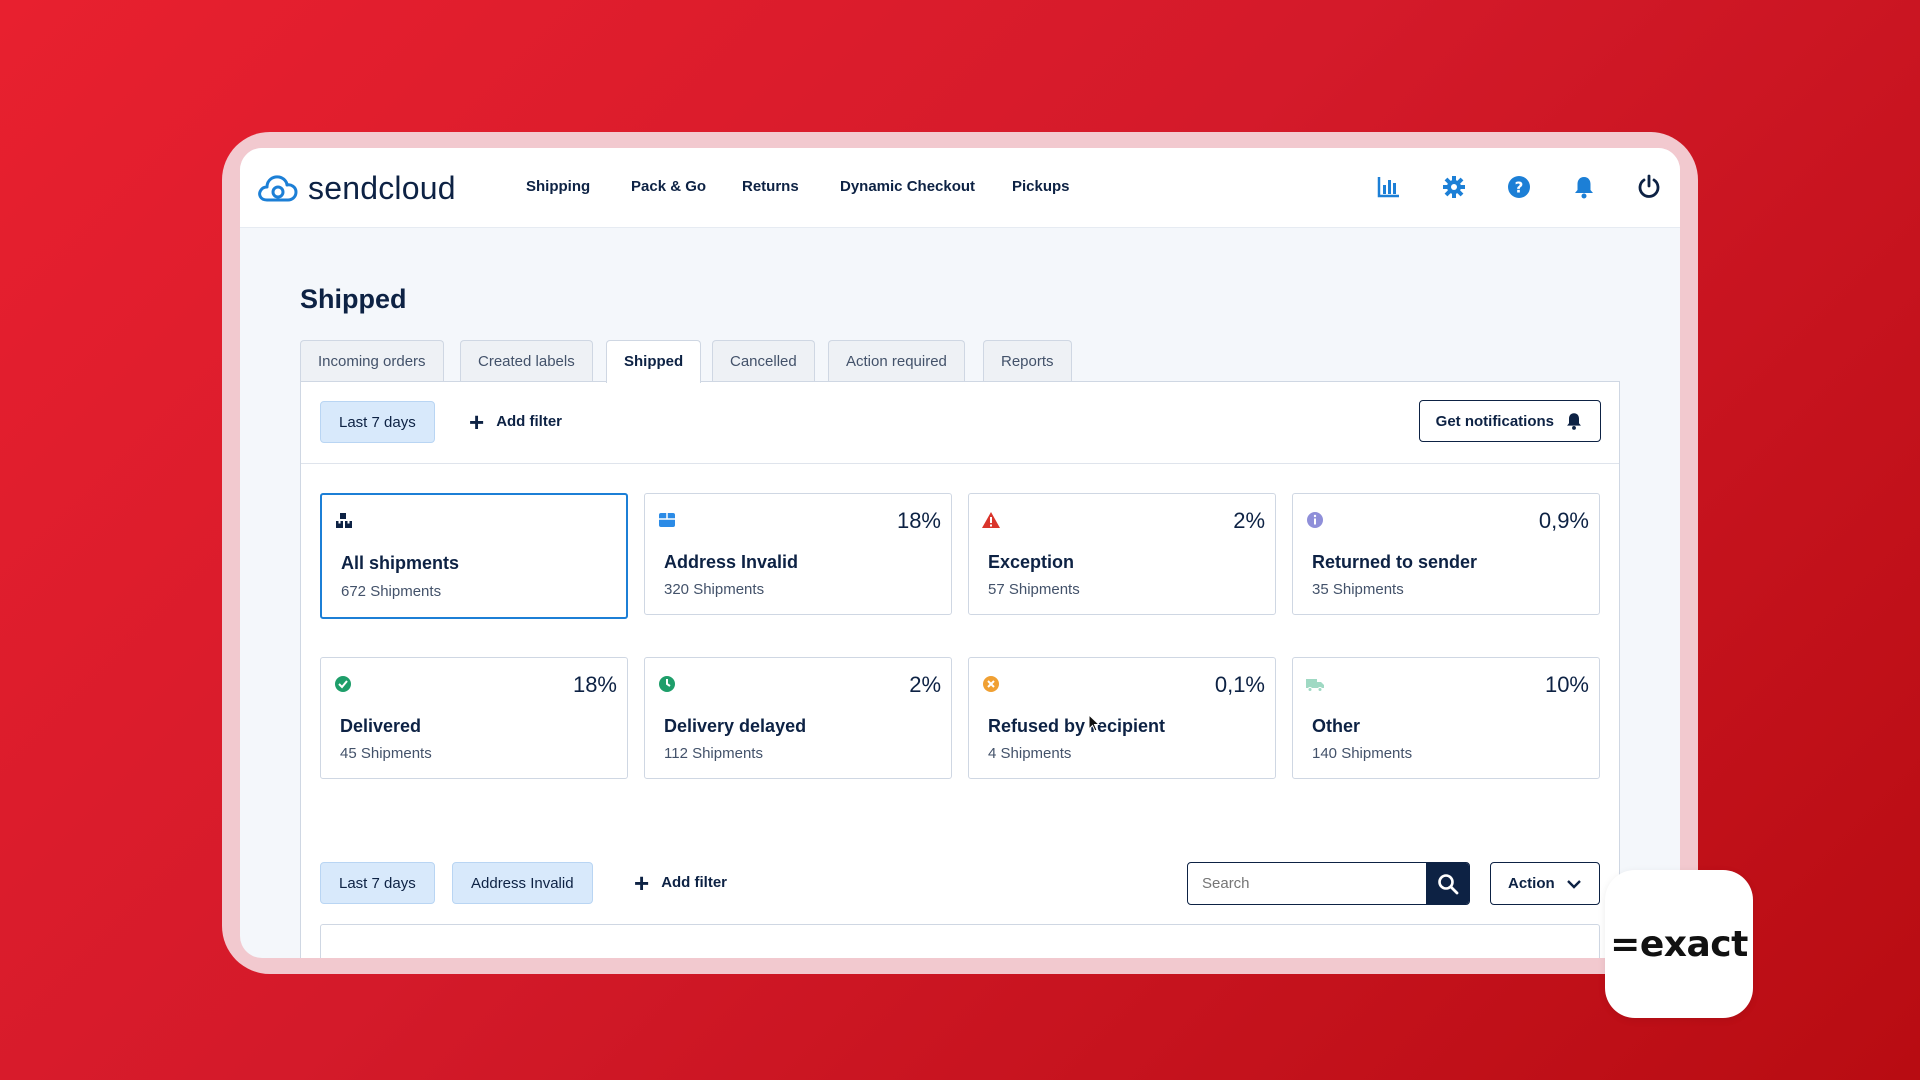 The image size is (1920, 1080). I want to click on card-count: 672 Shipments, so click(391, 591).